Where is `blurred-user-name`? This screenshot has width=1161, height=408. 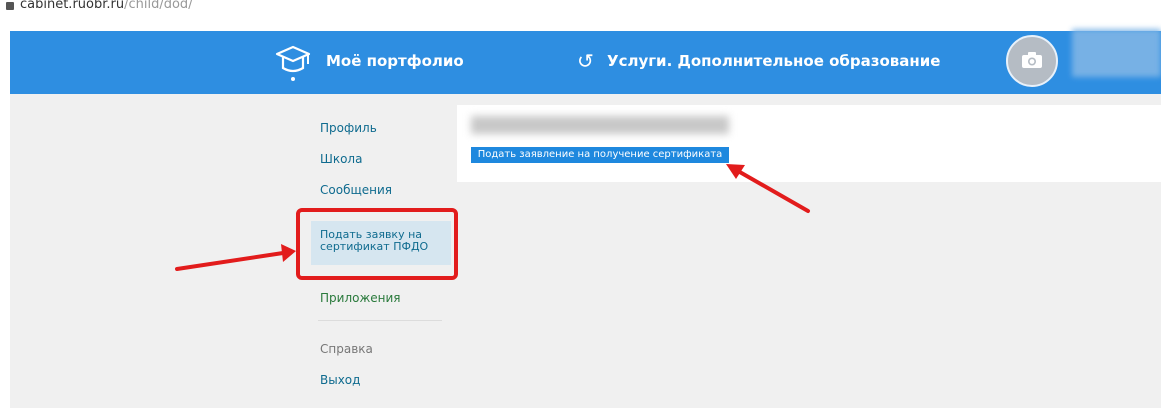 blurred-user-name is located at coordinates (1116, 53).